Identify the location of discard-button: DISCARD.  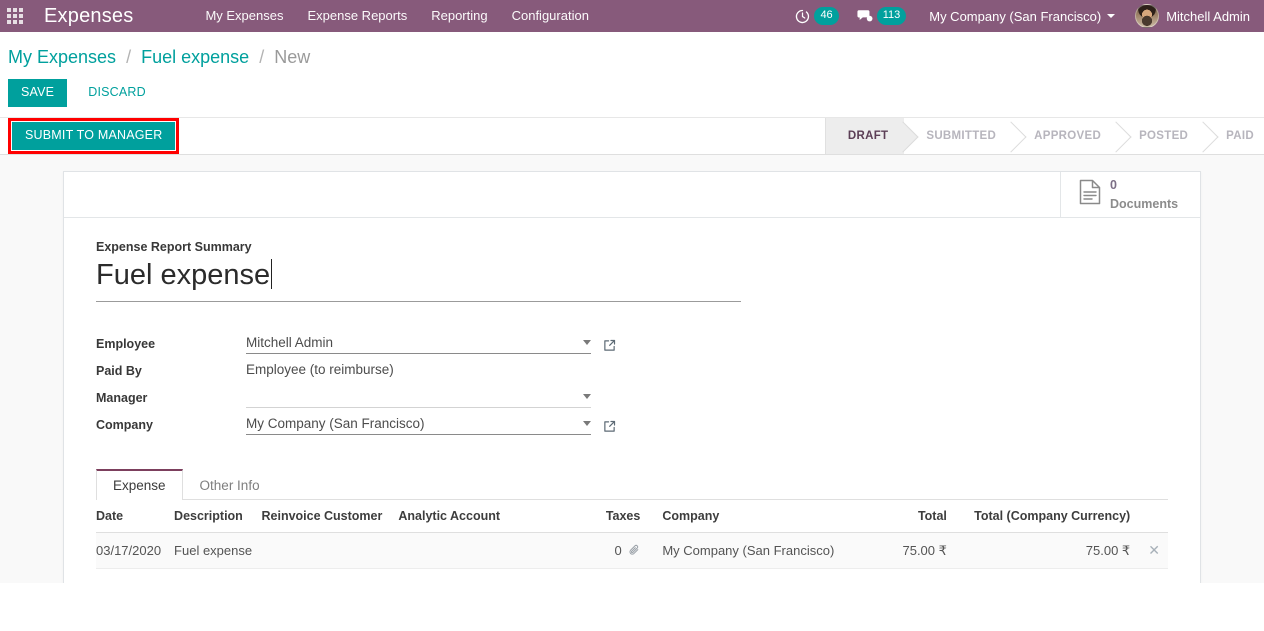
(117, 93).